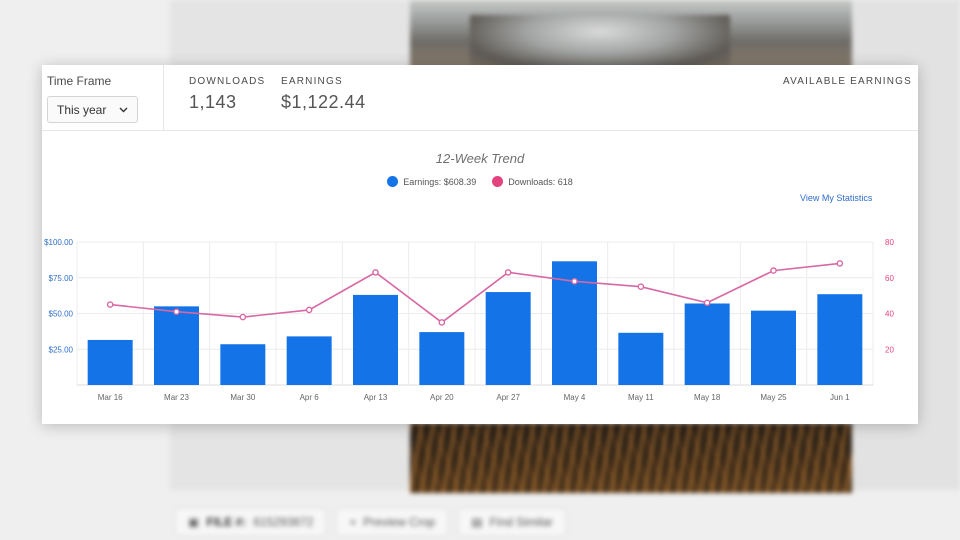 The image size is (960, 540). What do you see at coordinates (773, 397) in the screenshot?
I see `x-tick-label: May 25` at bounding box center [773, 397].